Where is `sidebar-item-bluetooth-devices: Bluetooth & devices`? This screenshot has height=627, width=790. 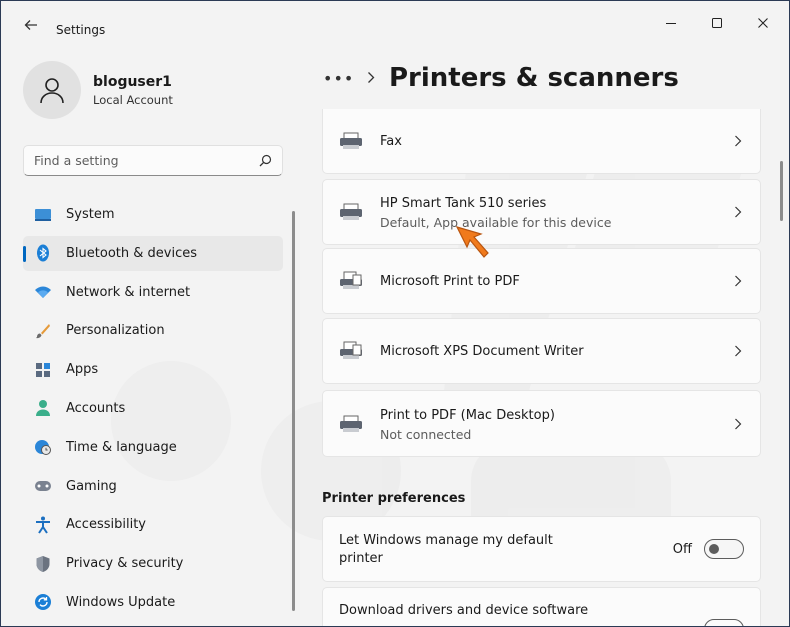 sidebar-item-bluetooth-devices: Bluetooth & devices is located at coordinates (153, 253).